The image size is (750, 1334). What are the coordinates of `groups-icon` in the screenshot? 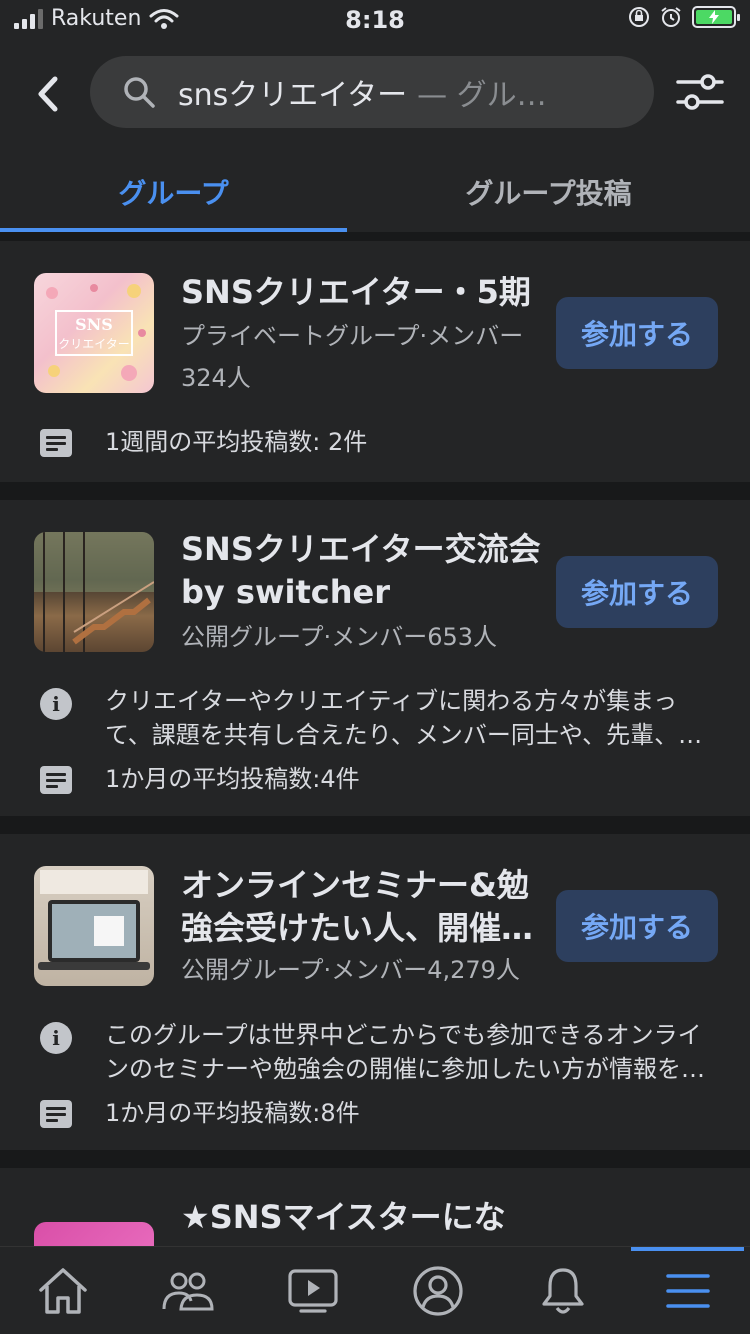 It's located at (188, 1291).